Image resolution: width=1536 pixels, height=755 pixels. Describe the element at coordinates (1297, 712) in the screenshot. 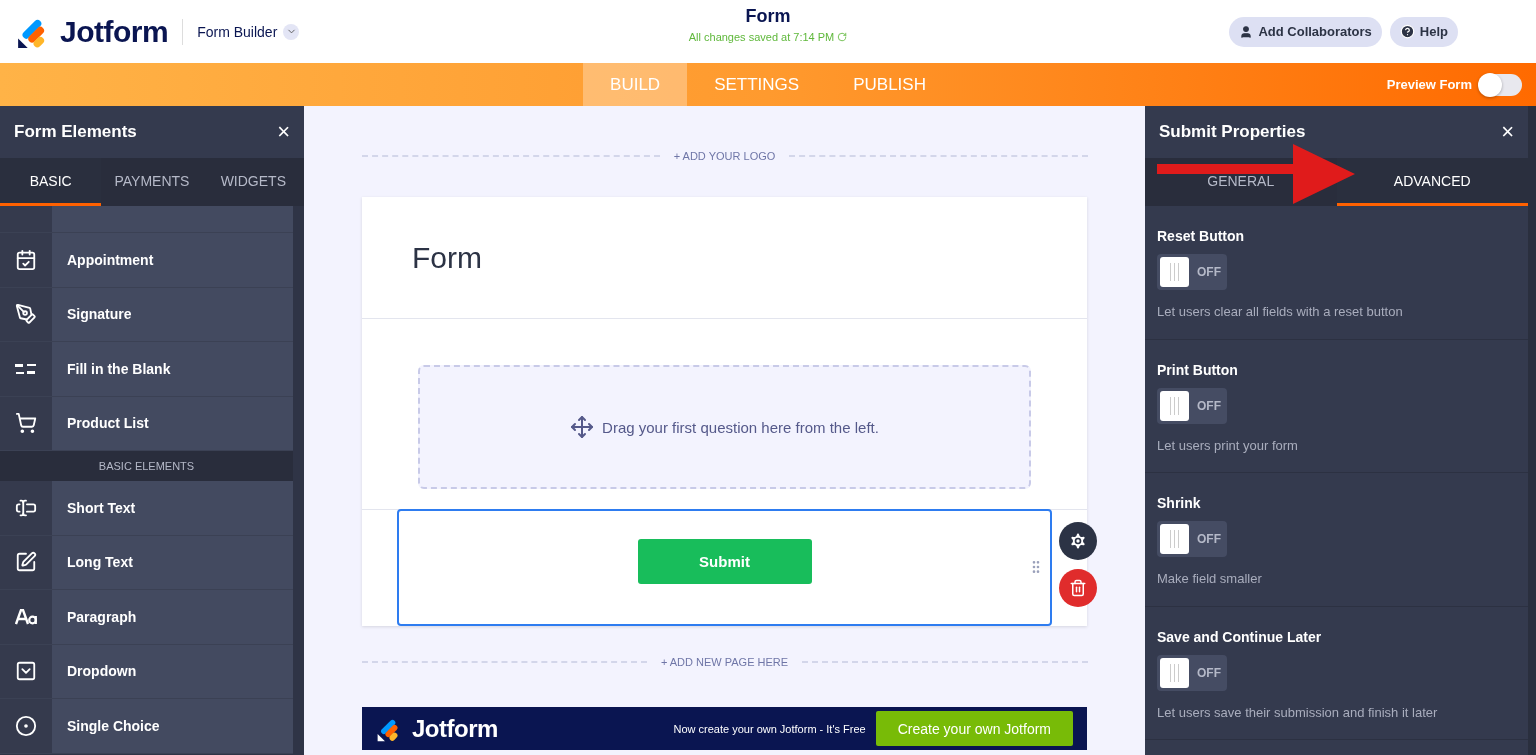

I see `setting-description: Let users save their submission and finish it later` at that location.